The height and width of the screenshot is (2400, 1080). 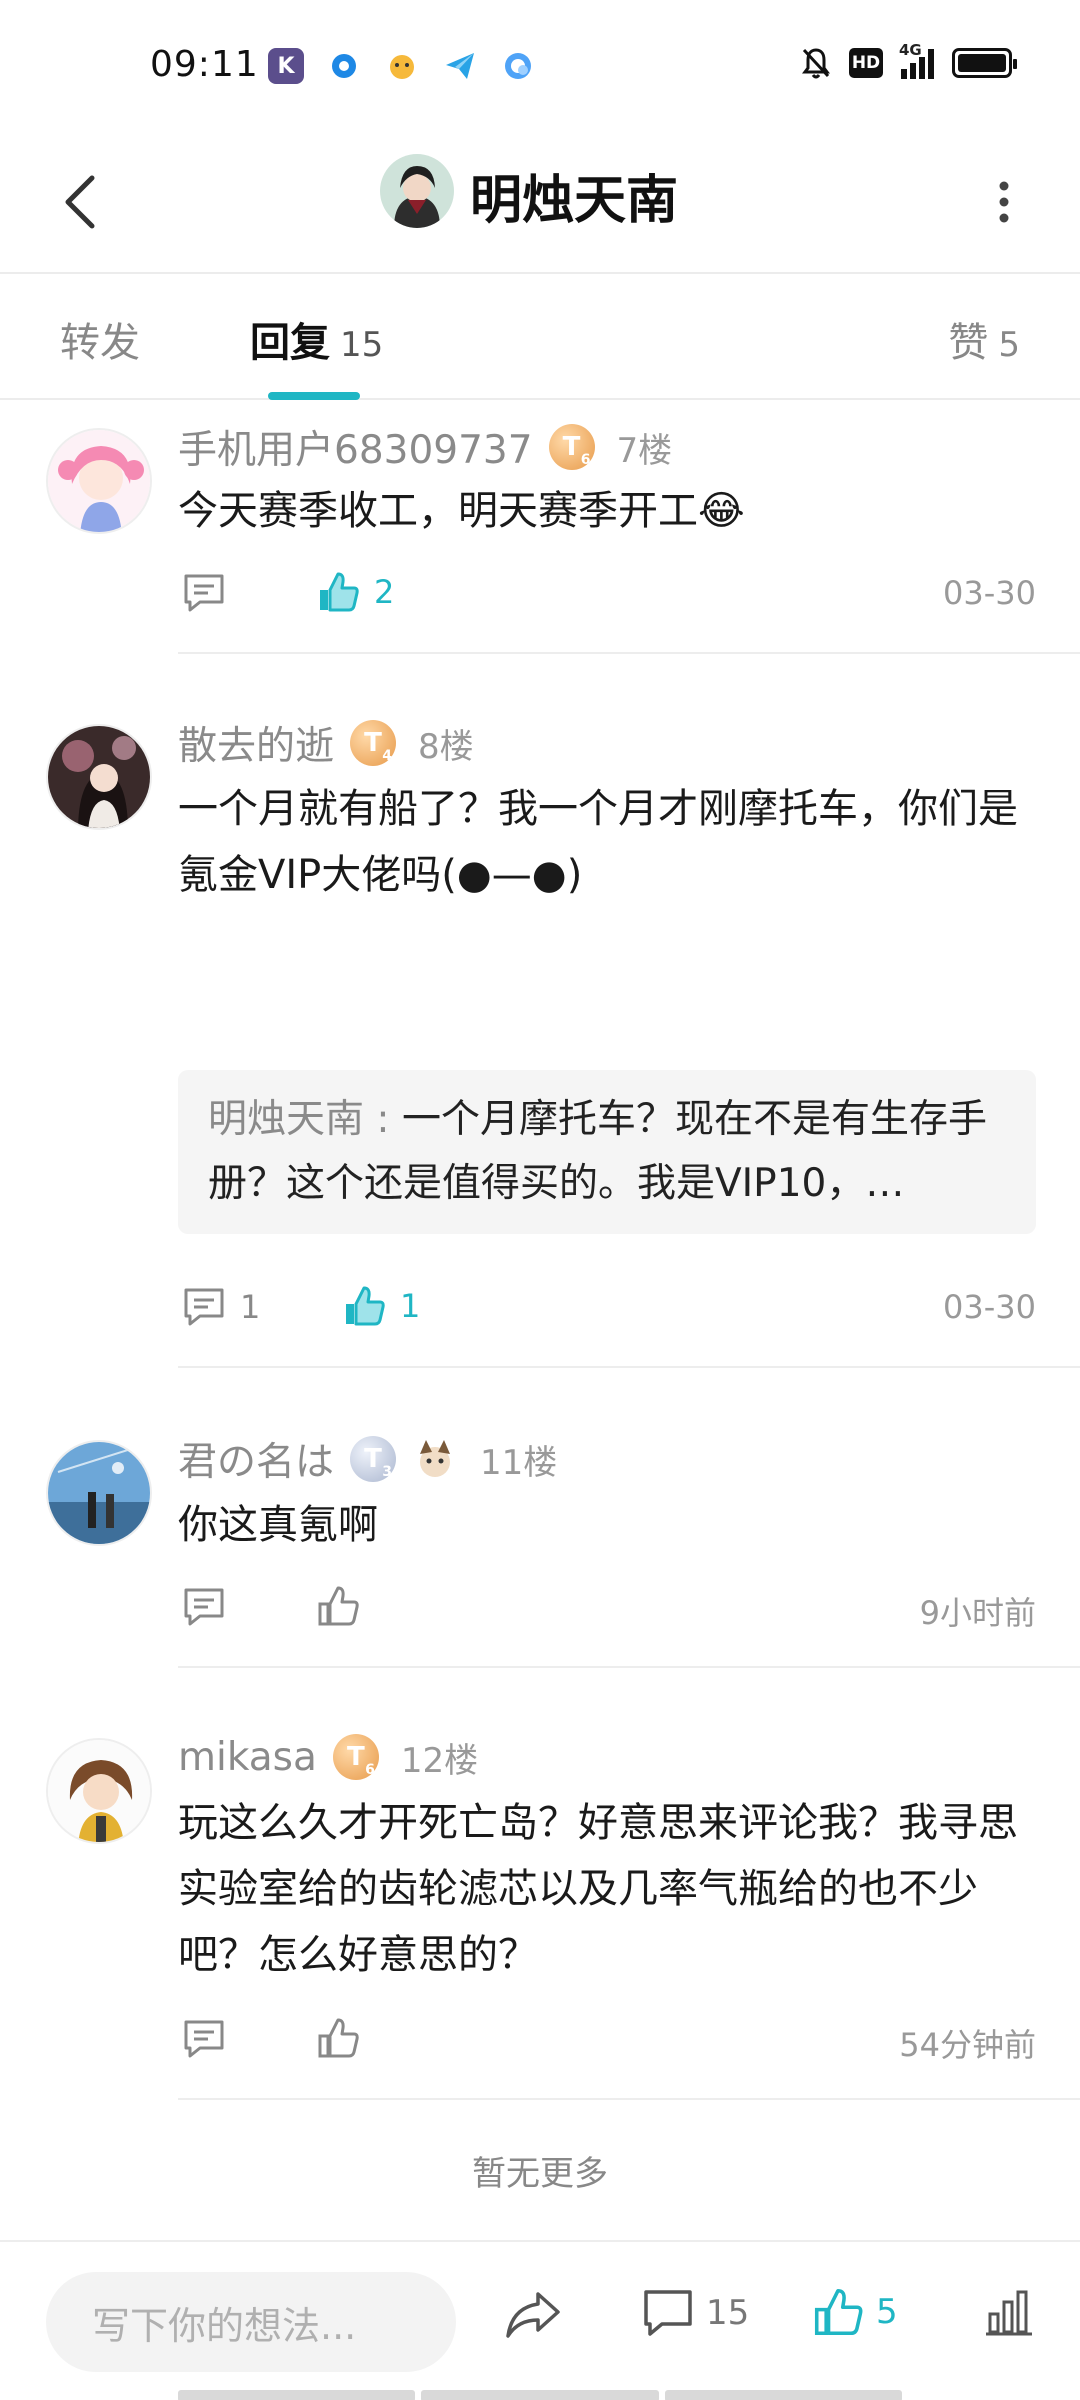 I want to click on hd-icon: HD, so click(x=866, y=63).